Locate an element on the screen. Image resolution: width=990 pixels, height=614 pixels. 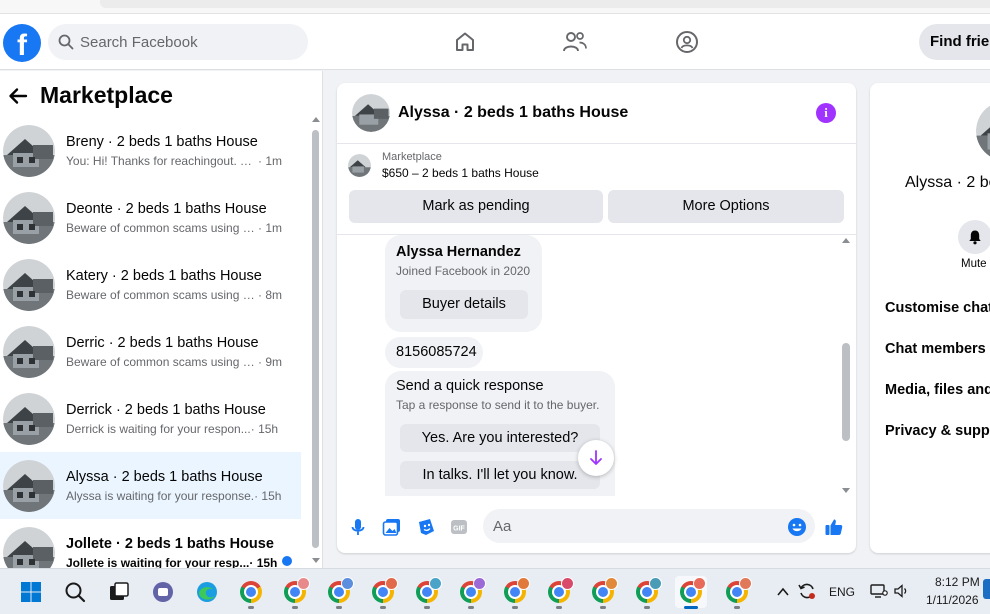
conversation-name: Alyssa · 2 beds 1 baths House is located at coordinates (164, 476).